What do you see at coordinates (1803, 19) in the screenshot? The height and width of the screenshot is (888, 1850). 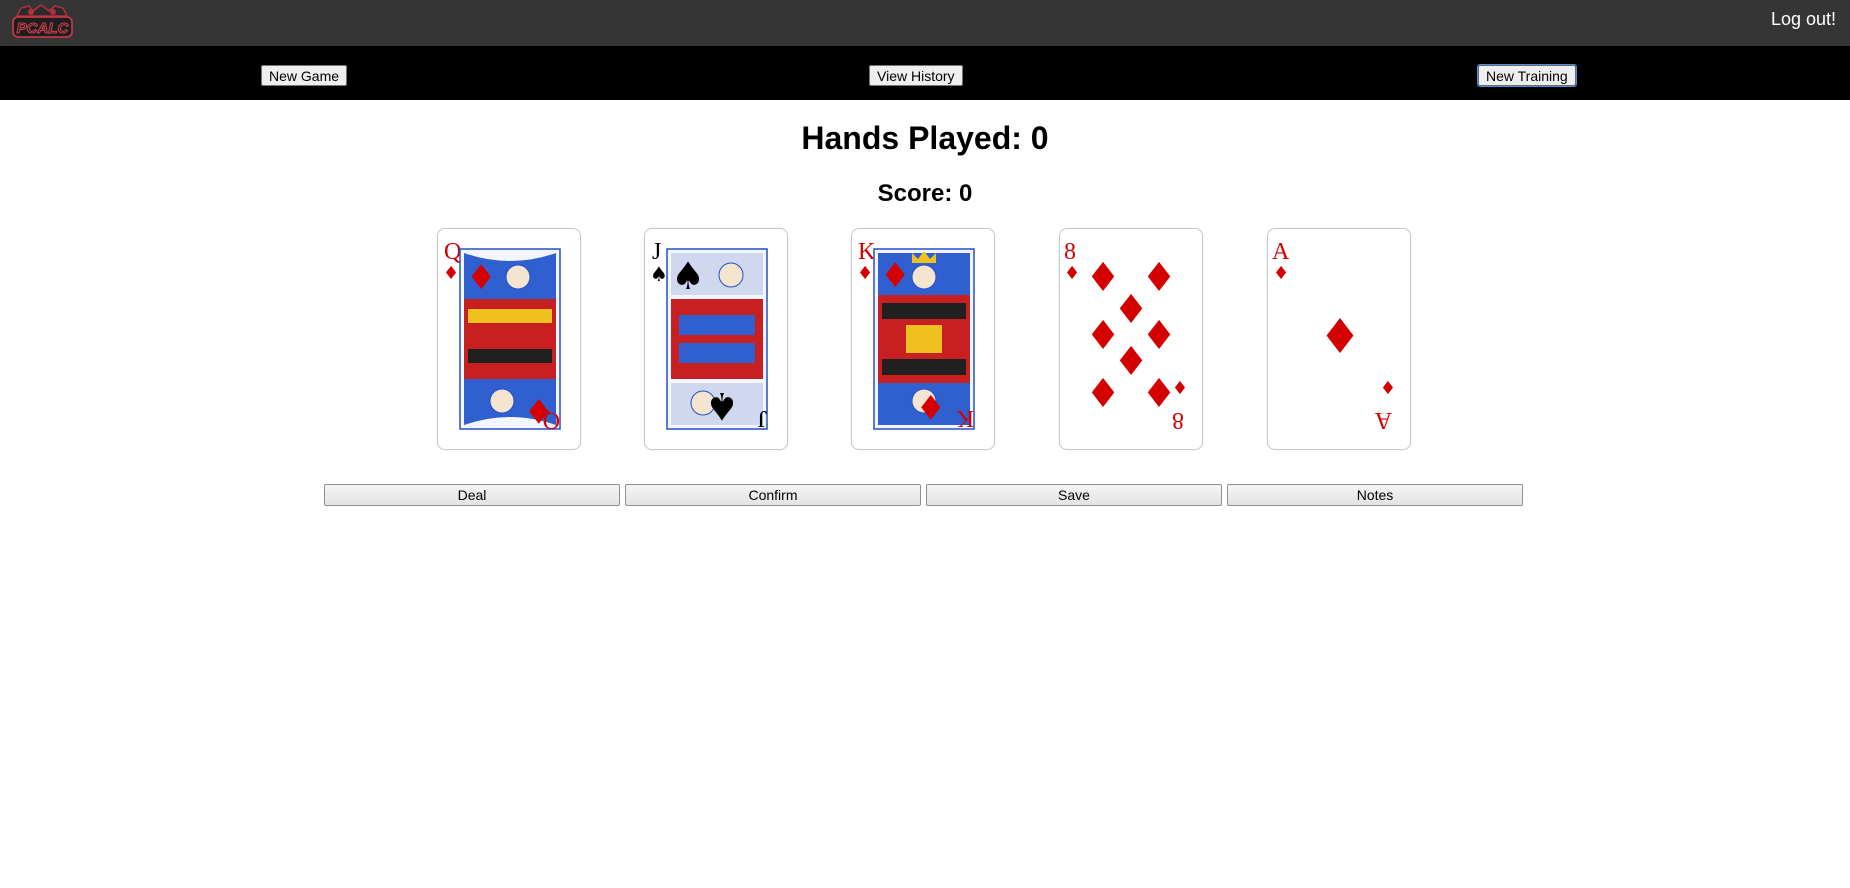 I see `logout-link: Log out!` at bounding box center [1803, 19].